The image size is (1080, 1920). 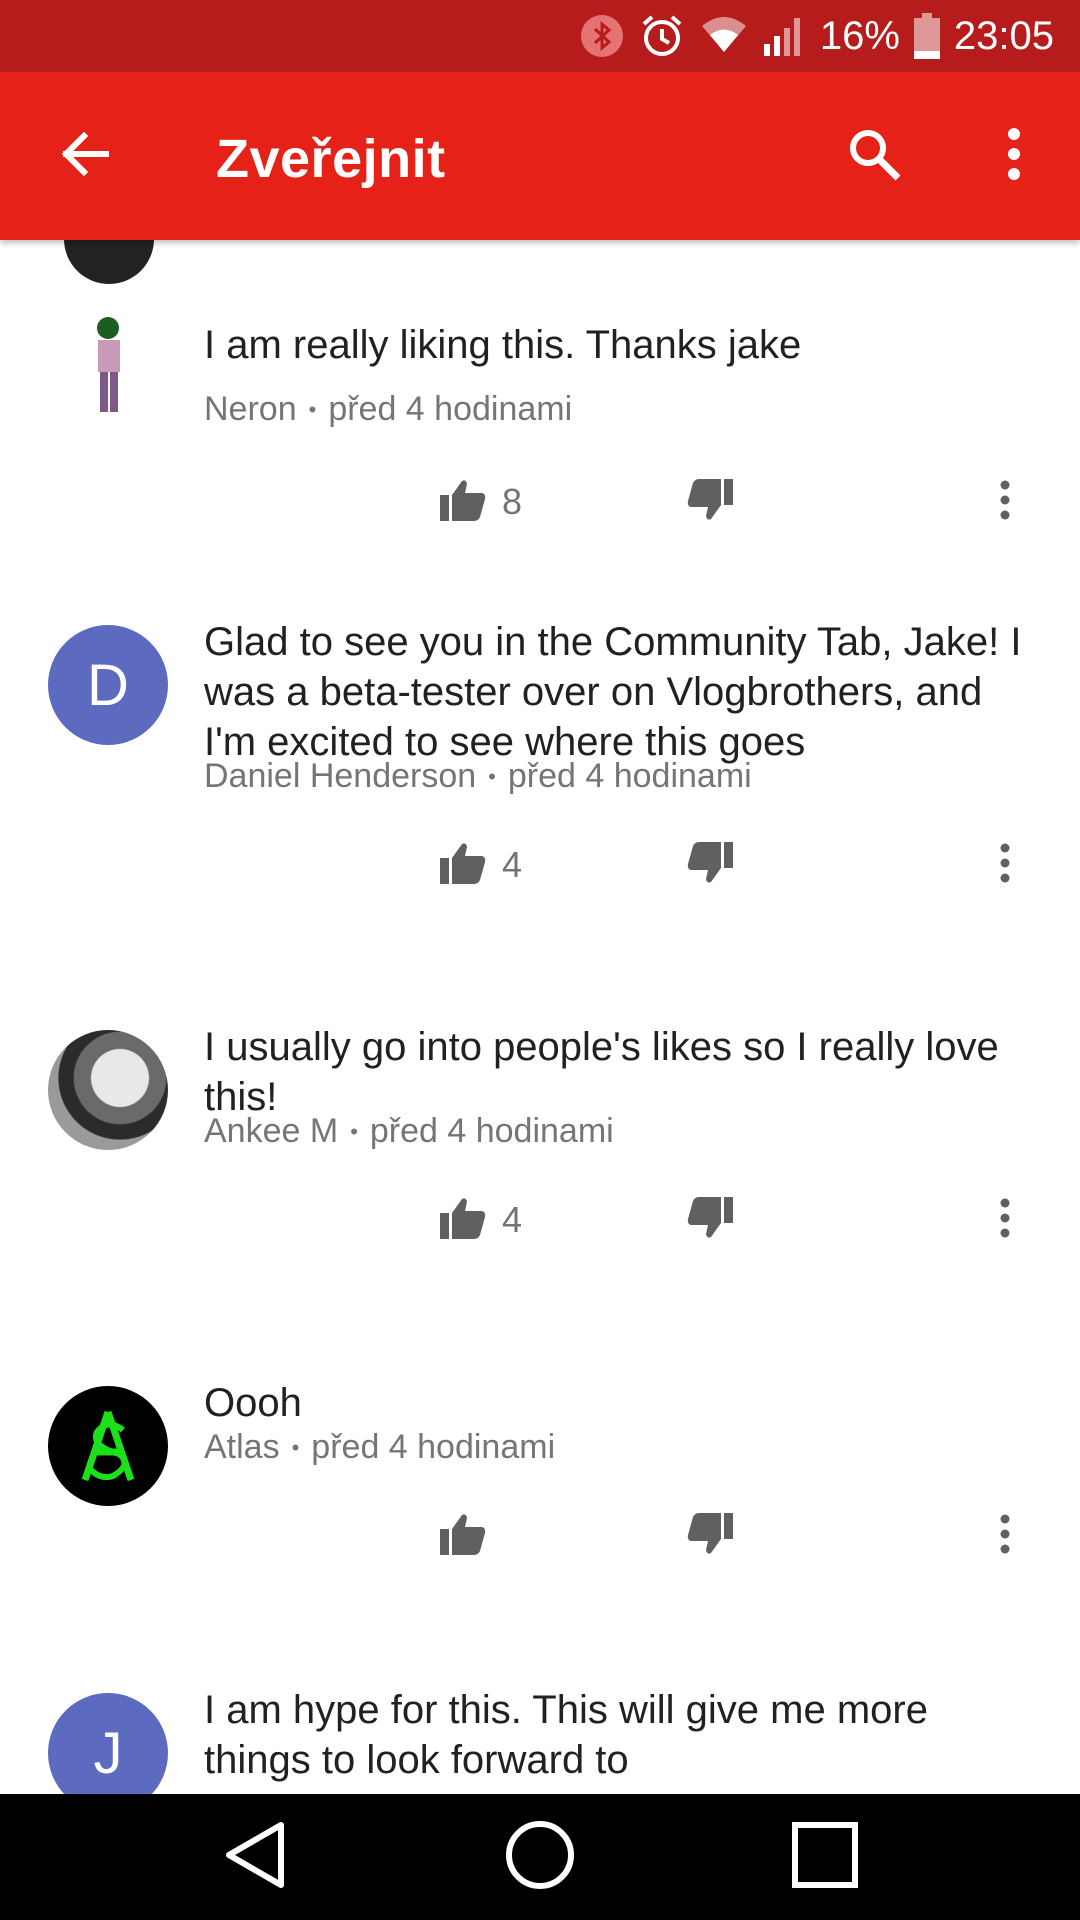 I want to click on back-nav-button, so click(x=255, y=1857).